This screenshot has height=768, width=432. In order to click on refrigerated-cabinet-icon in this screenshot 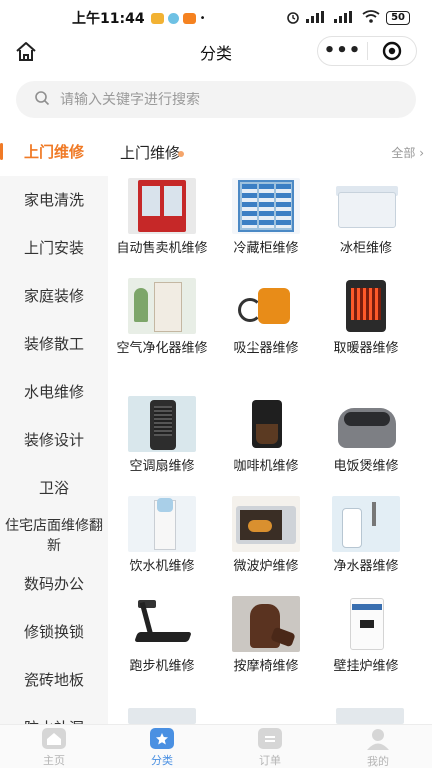, I will do `click(266, 206)`.